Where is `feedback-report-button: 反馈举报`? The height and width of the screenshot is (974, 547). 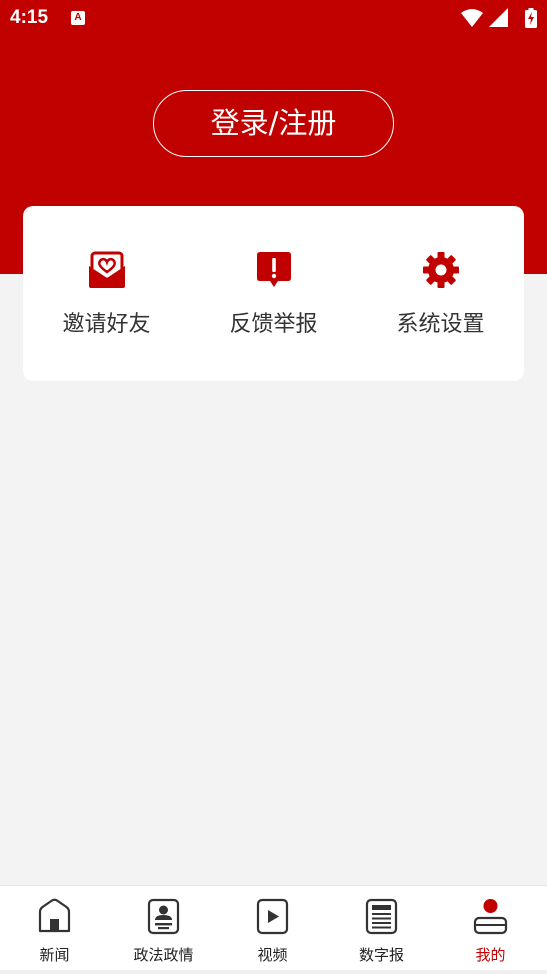 feedback-report-button: 反馈举报 is located at coordinates (273, 293).